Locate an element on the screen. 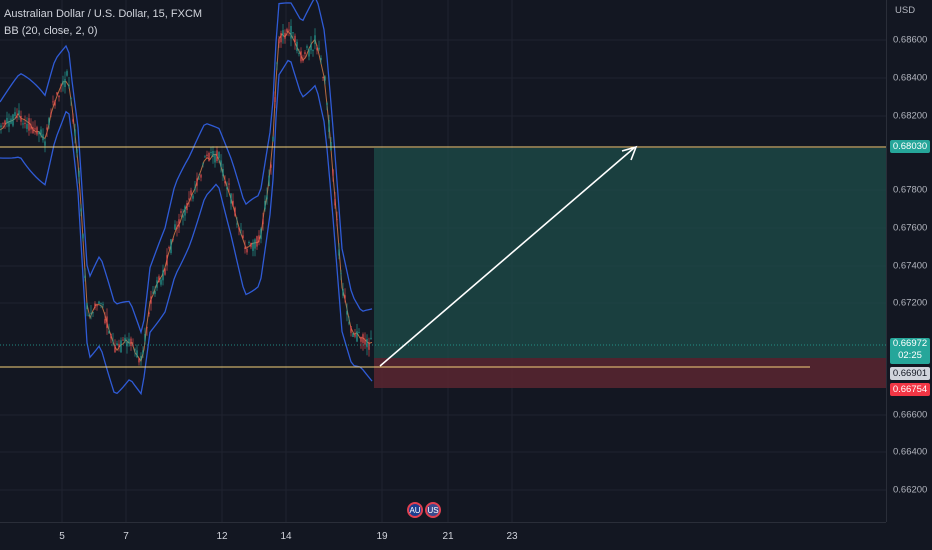  price-tick: 0.68600 is located at coordinates (910, 40).